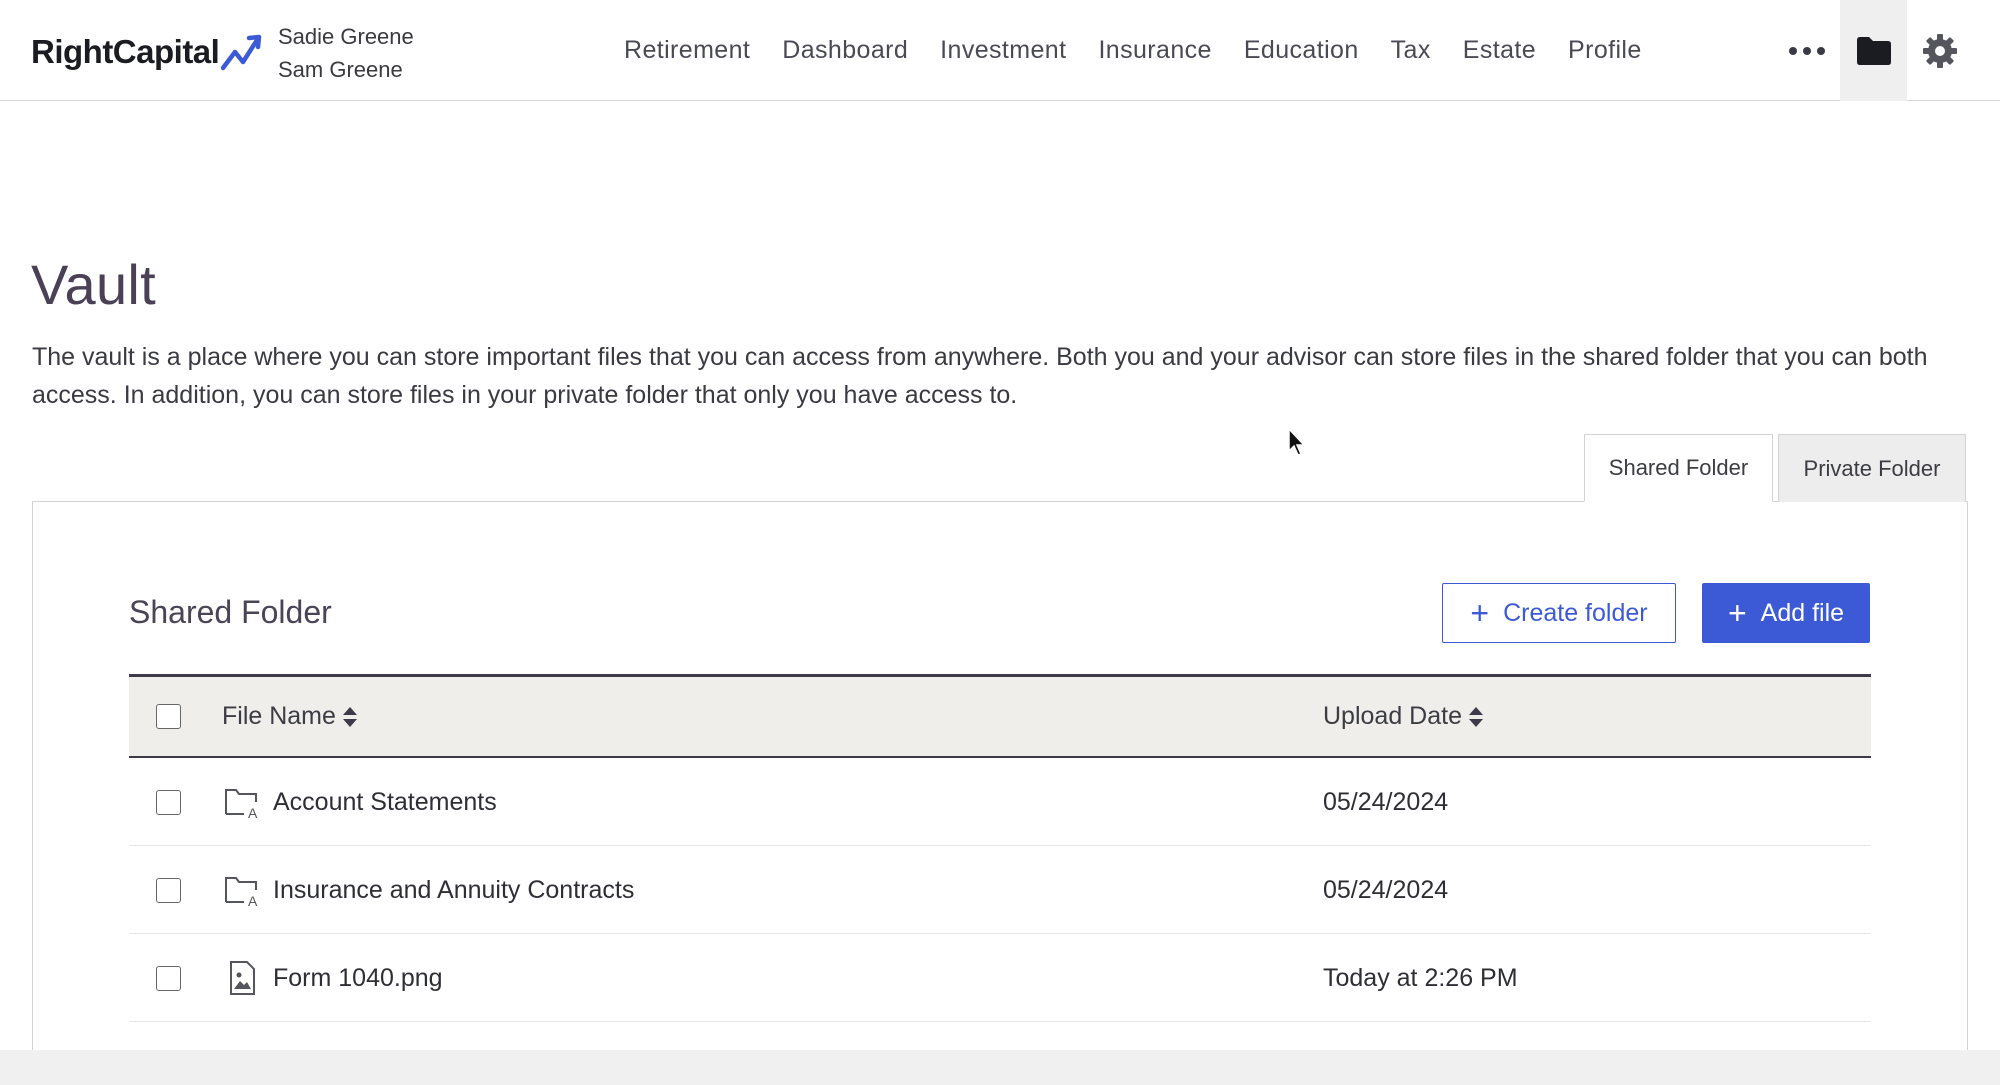 The image size is (2000, 1085). I want to click on create-folder-button: + Create folder, so click(1559, 613).